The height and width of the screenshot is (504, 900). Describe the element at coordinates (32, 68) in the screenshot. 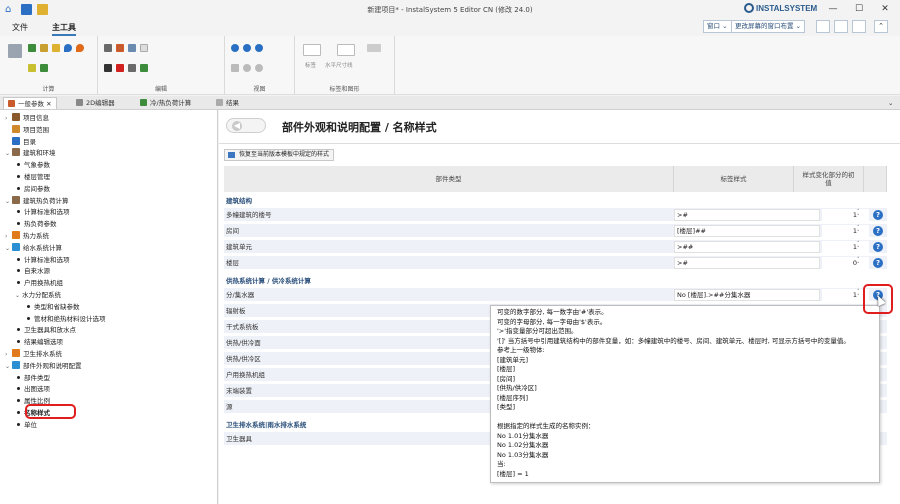

I see `list-icon` at that location.